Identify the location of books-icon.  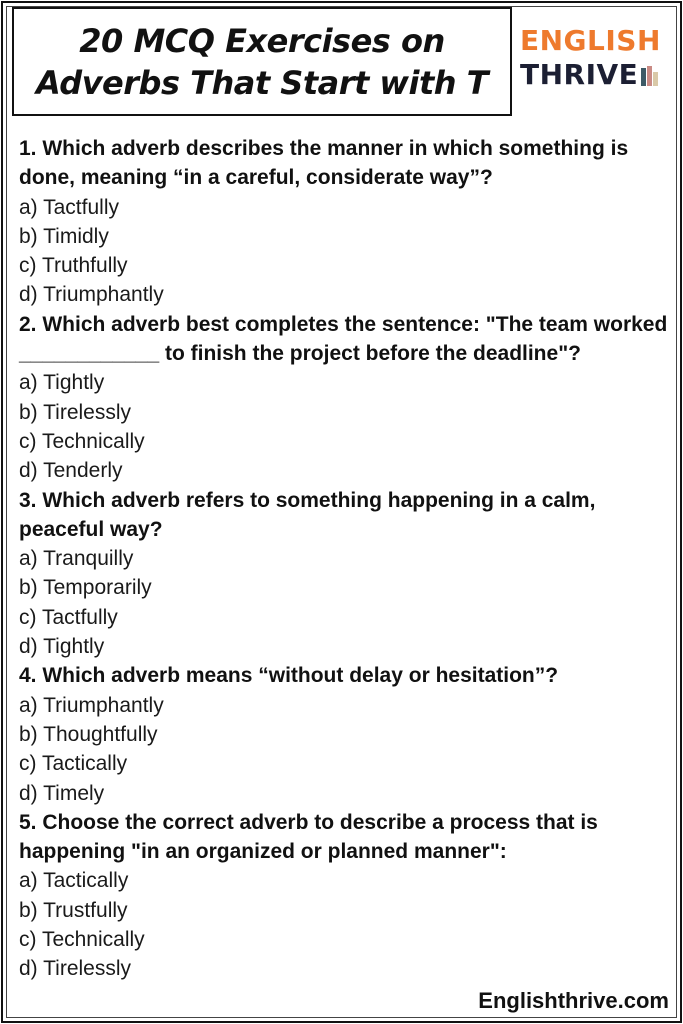
(650, 75).